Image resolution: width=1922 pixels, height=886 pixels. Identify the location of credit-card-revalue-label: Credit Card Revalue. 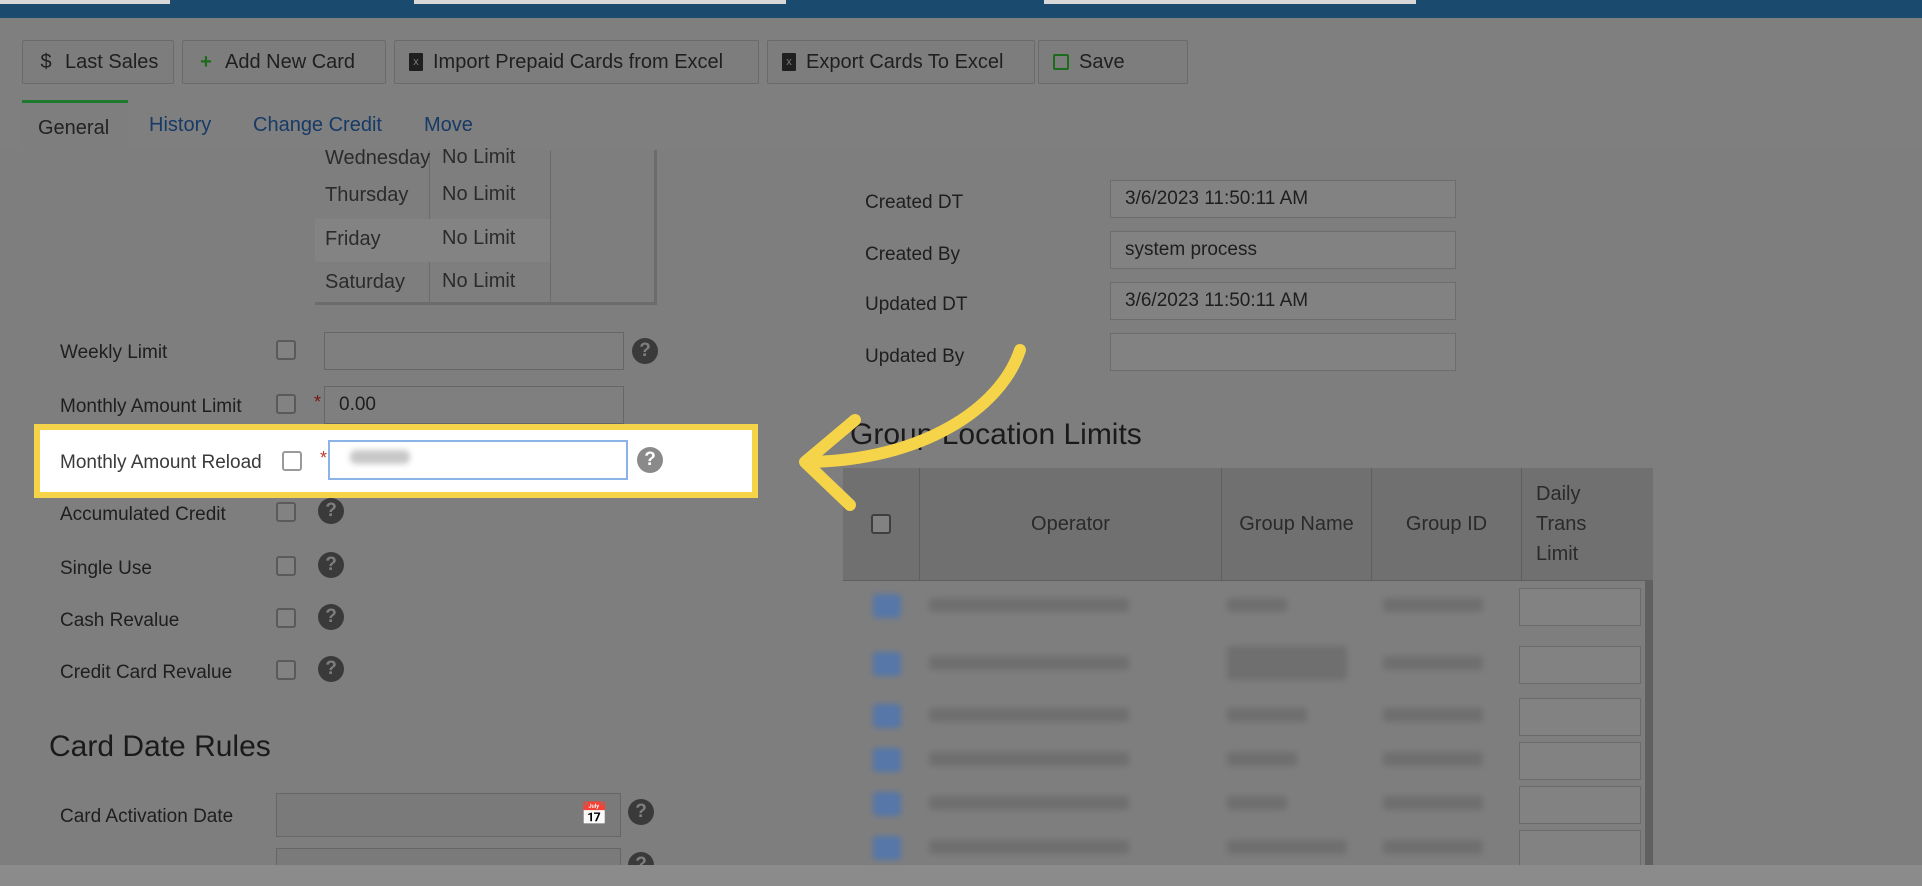
(146, 672).